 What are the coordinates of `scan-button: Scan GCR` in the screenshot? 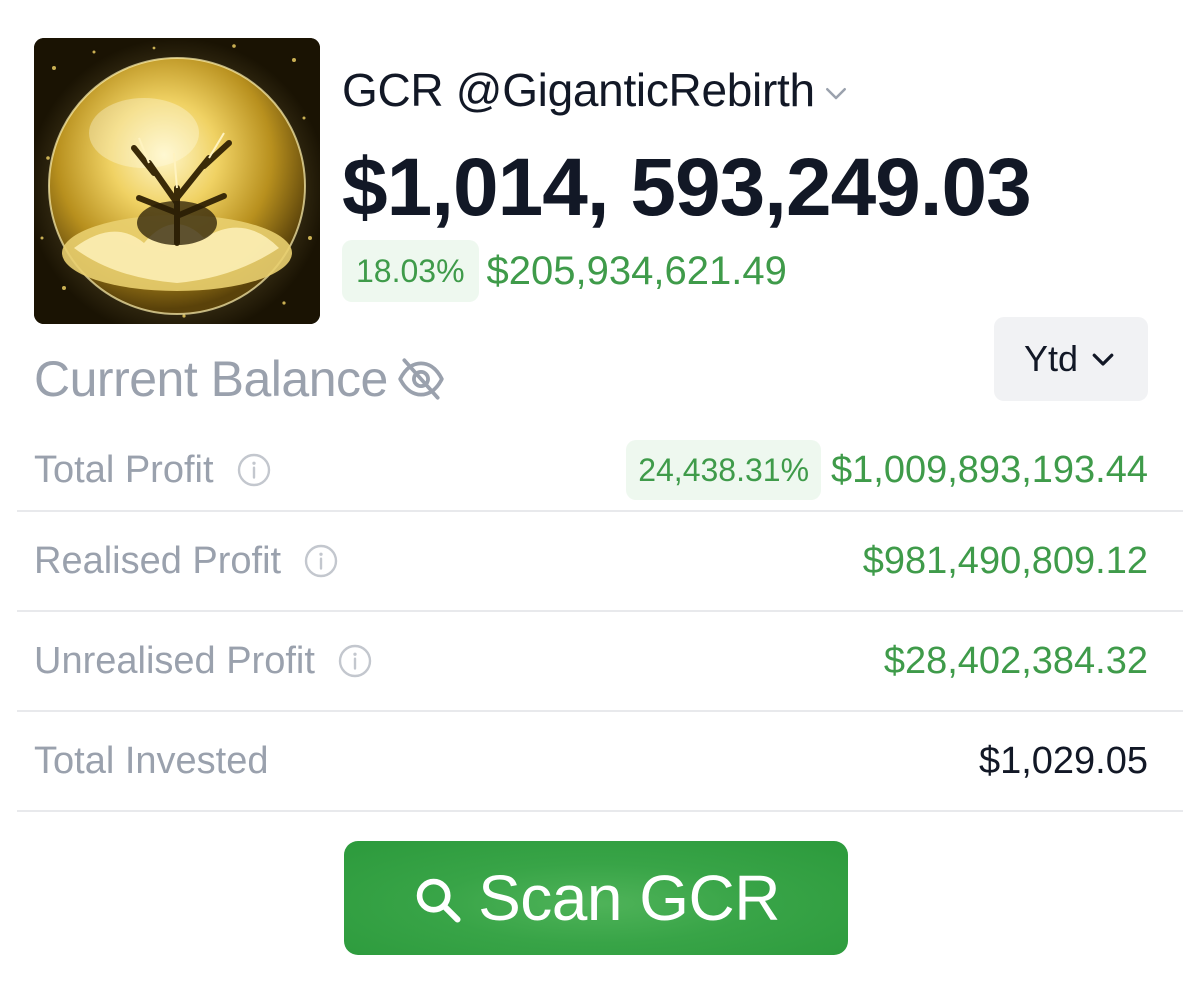 It's located at (596, 898).